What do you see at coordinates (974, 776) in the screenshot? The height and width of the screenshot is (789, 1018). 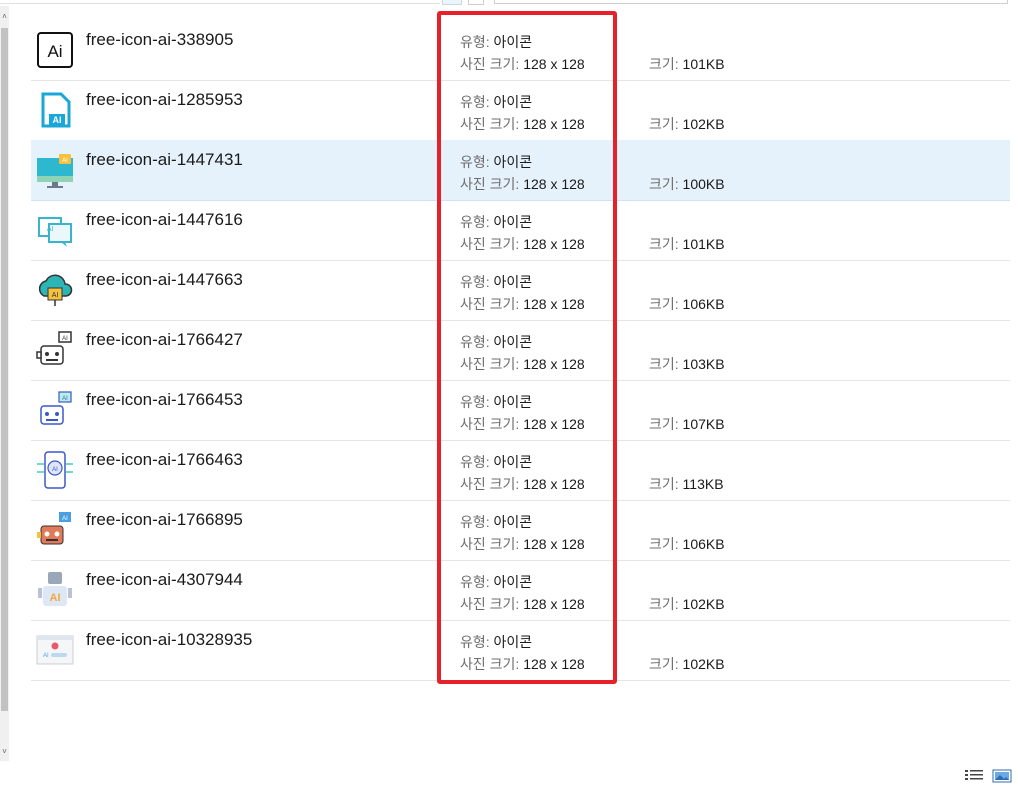 I see `details-view-icon` at bounding box center [974, 776].